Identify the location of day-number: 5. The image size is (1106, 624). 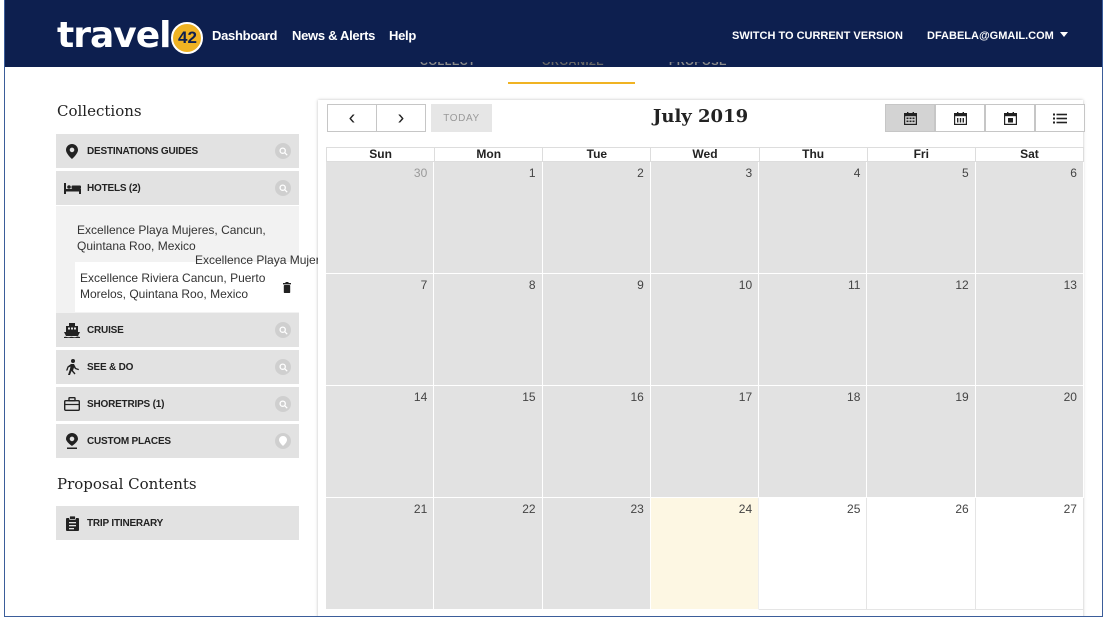
(965, 173).